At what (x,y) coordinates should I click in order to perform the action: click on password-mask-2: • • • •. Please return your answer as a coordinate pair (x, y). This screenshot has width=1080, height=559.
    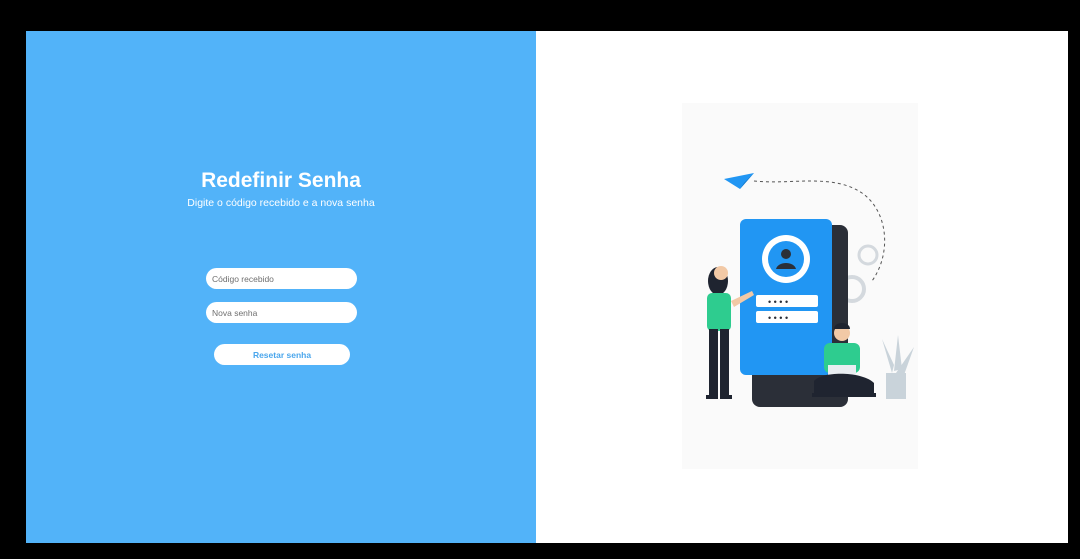
    Looking at the image, I should click on (778, 318).